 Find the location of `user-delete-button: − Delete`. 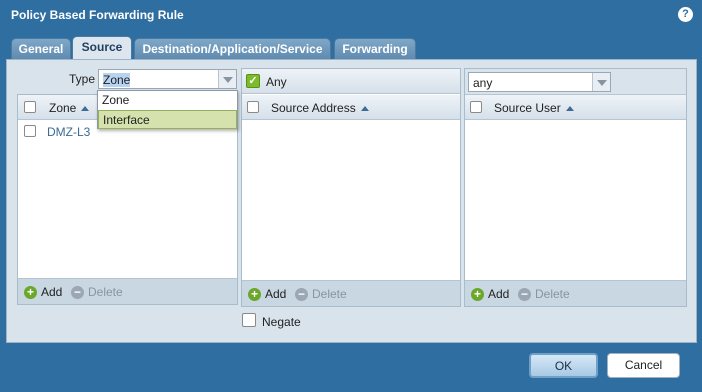

user-delete-button: − Delete is located at coordinates (544, 294).